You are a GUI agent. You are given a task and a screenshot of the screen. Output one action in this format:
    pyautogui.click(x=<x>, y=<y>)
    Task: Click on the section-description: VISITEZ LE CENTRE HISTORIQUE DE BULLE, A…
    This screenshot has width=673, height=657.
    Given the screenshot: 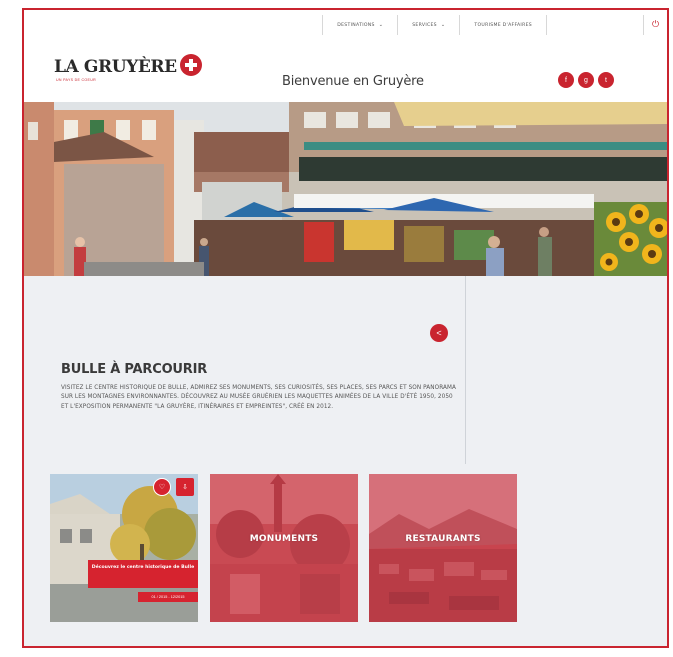 What is the action you would take?
    pyautogui.click(x=259, y=397)
    